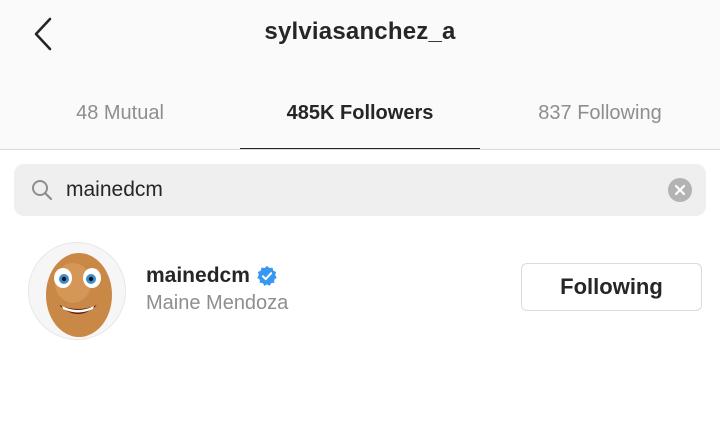  I want to click on full-name: Maine Mendoza, so click(217, 303).